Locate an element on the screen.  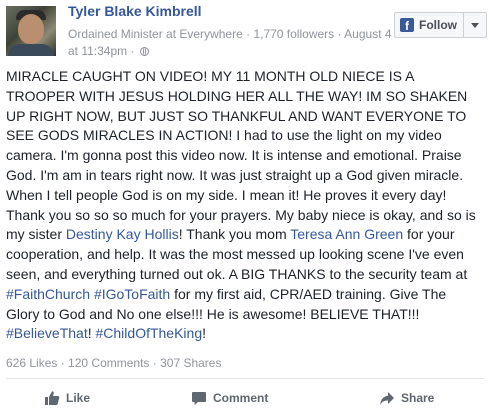
hashtag-believethat: #BelieveThat is located at coordinates (47, 333).